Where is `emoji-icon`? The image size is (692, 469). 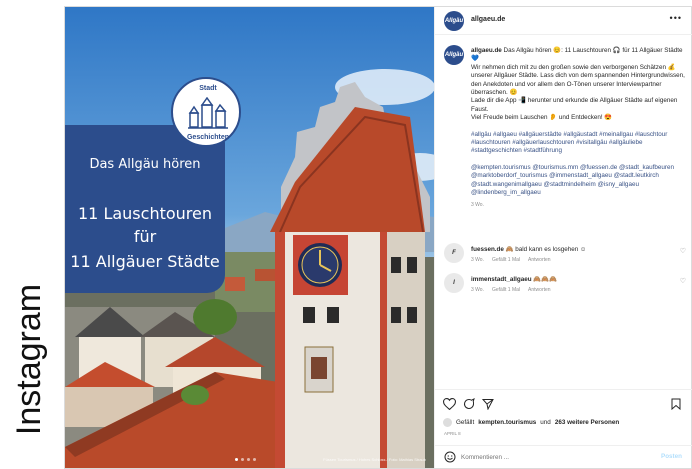 emoji-icon is located at coordinates (450, 457).